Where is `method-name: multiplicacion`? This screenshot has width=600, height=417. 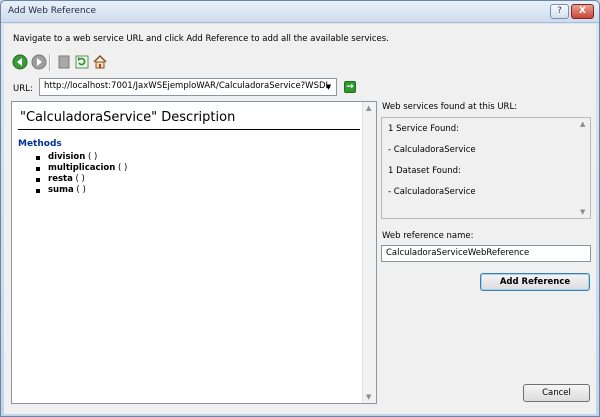 method-name: multiplicacion is located at coordinates (81, 168).